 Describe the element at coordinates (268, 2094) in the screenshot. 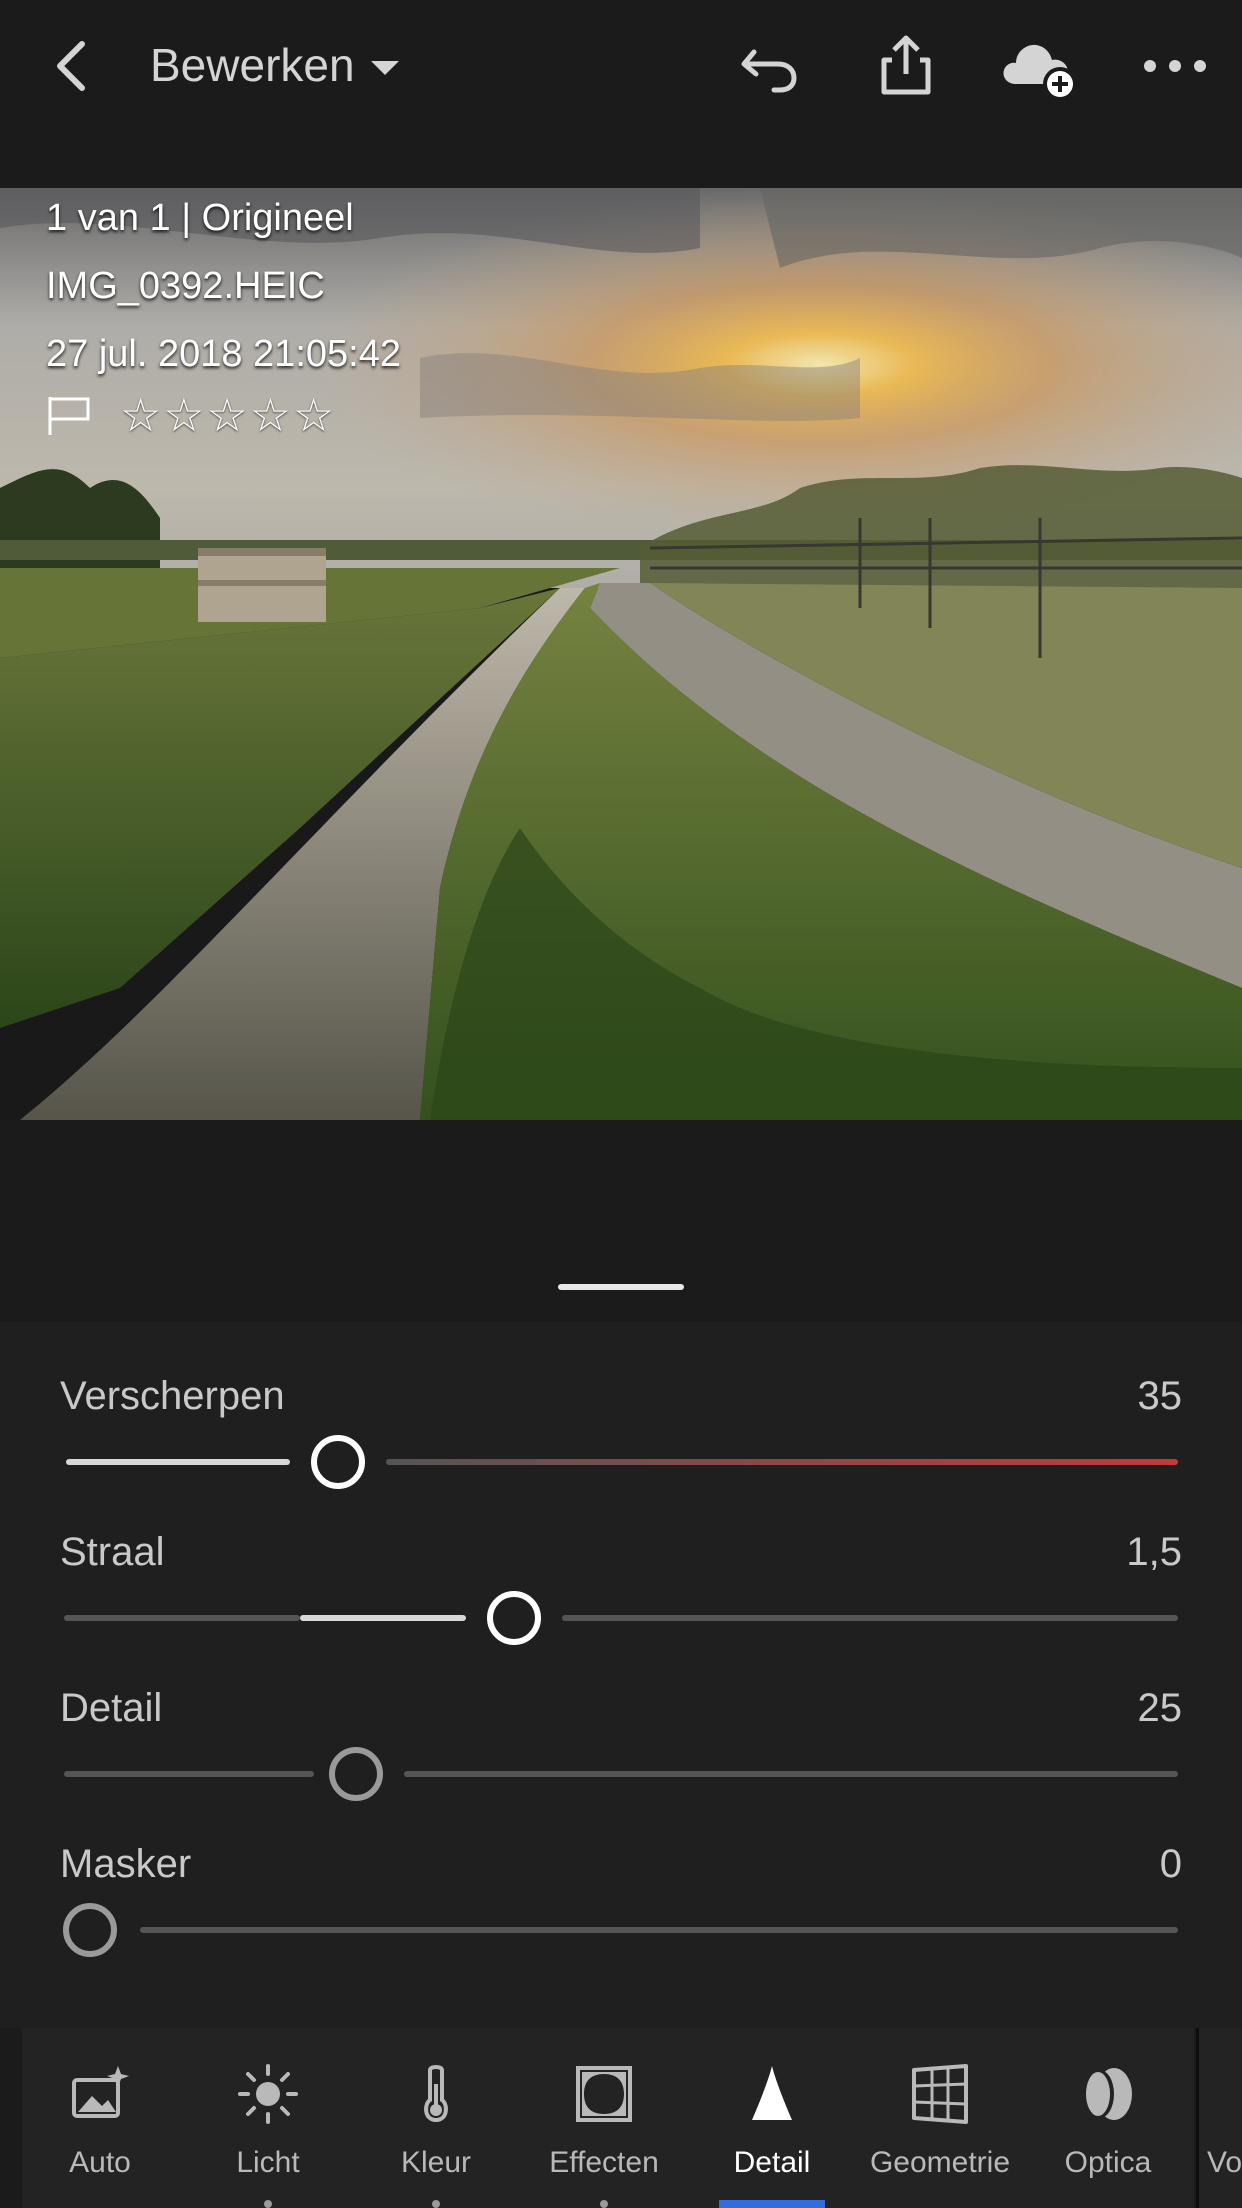

I see `sun-icon` at that location.